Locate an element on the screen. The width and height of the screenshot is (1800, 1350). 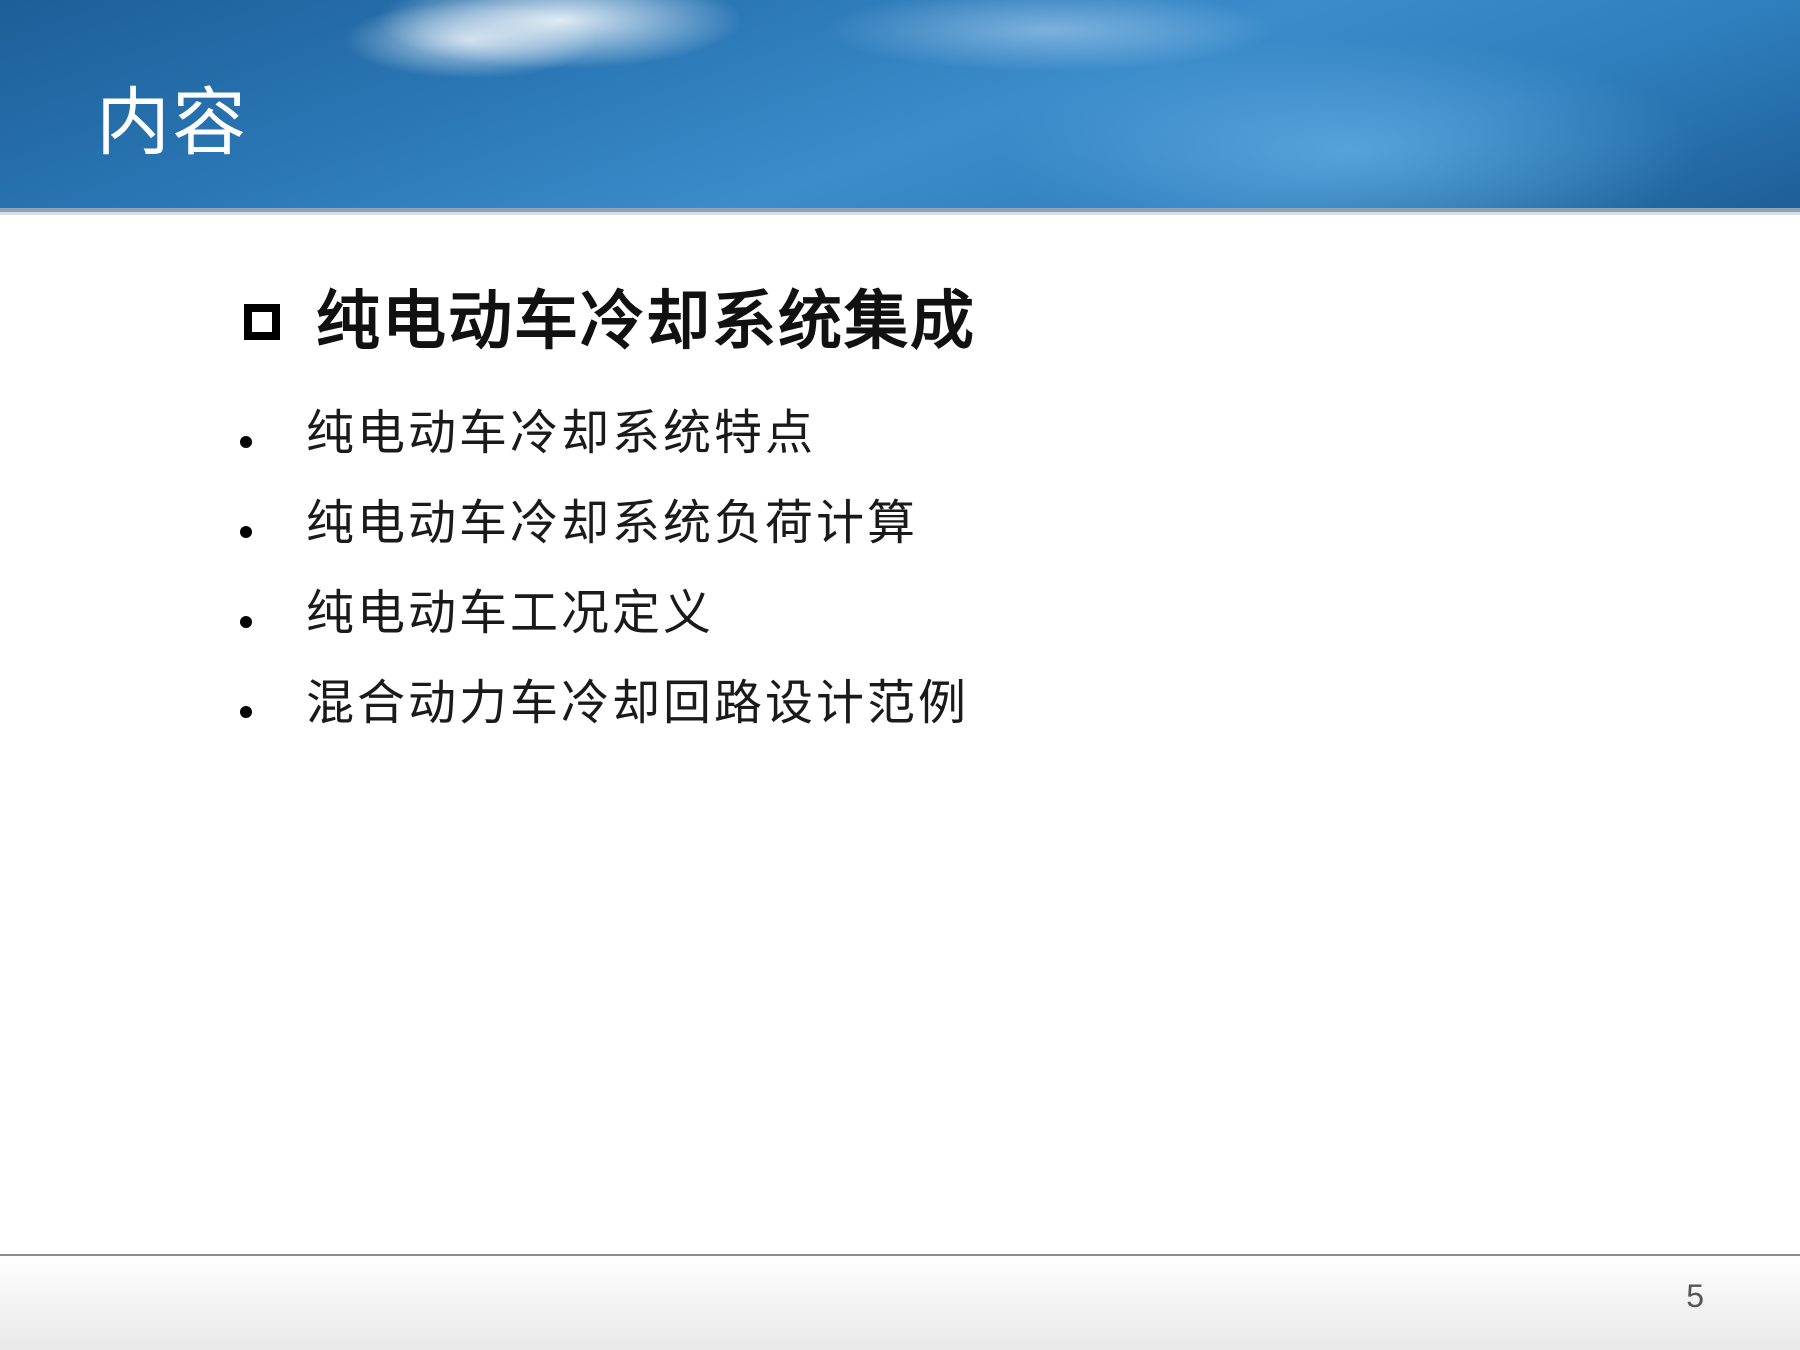
list-item-label: 纯电动车工况定义 is located at coordinates (510, 613).